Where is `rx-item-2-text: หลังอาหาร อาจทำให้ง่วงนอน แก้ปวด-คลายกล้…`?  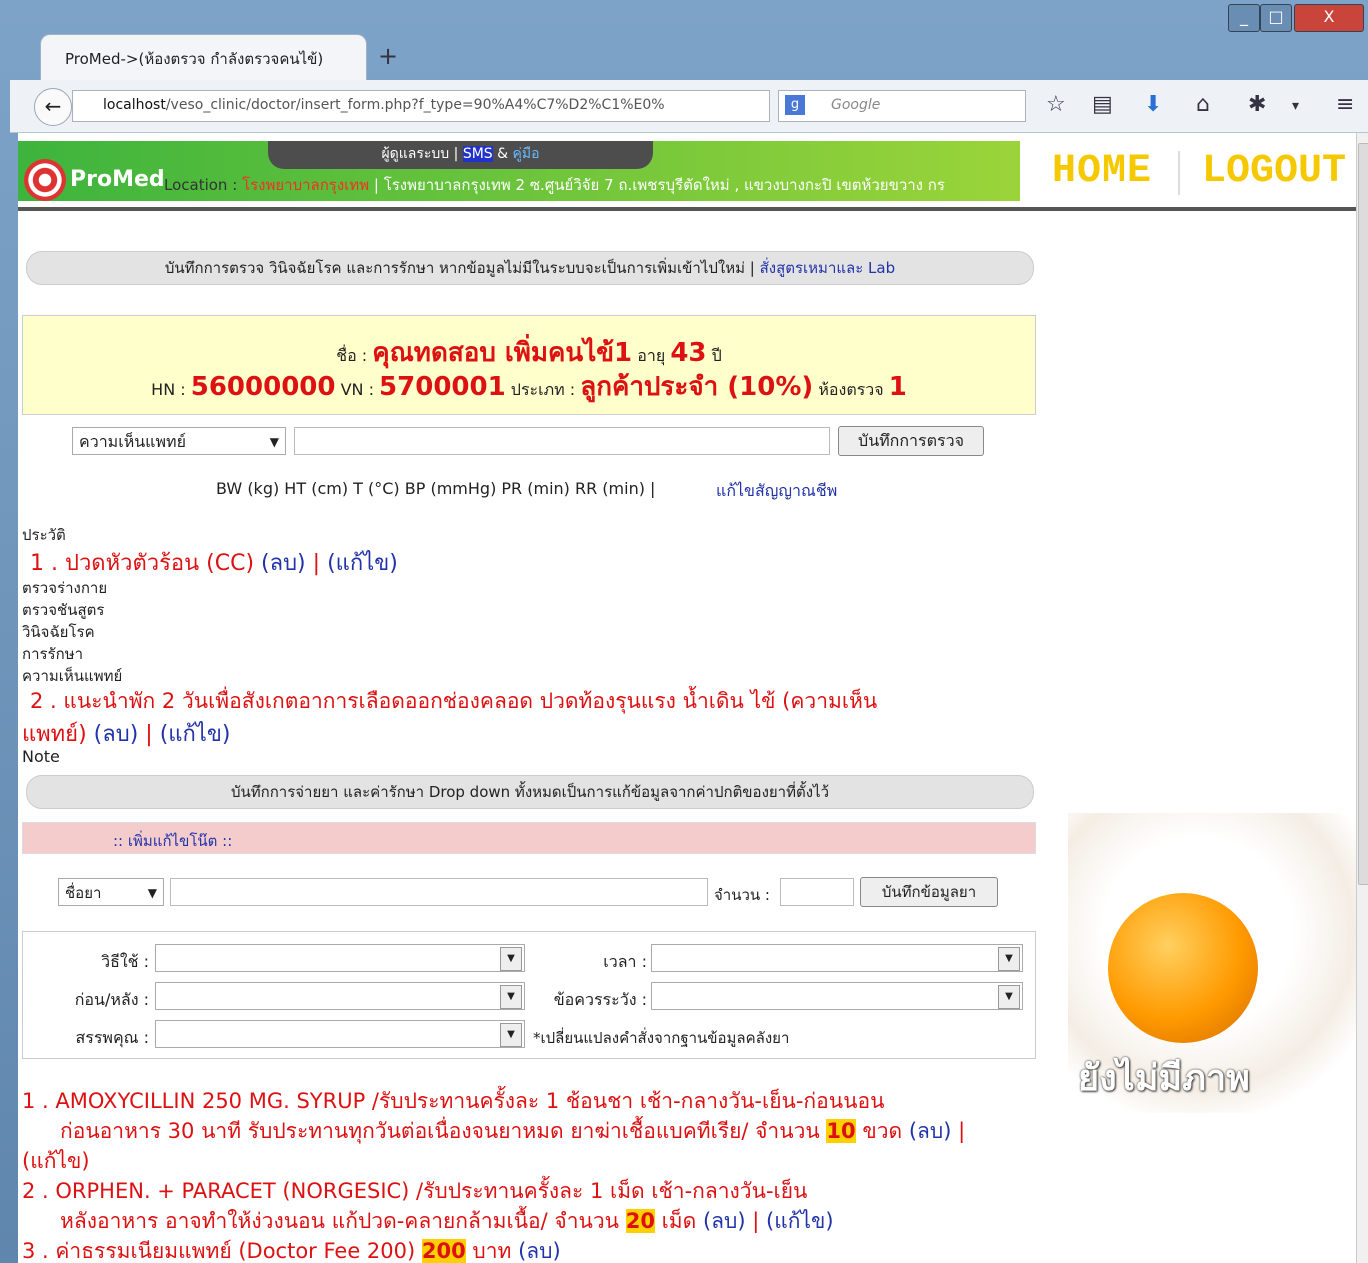 rx-item-2-text: หลังอาหาร อาจทำให้ง่วงนอน แก้ปวด-คลายกล้… is located at coordinates (340, 1221).